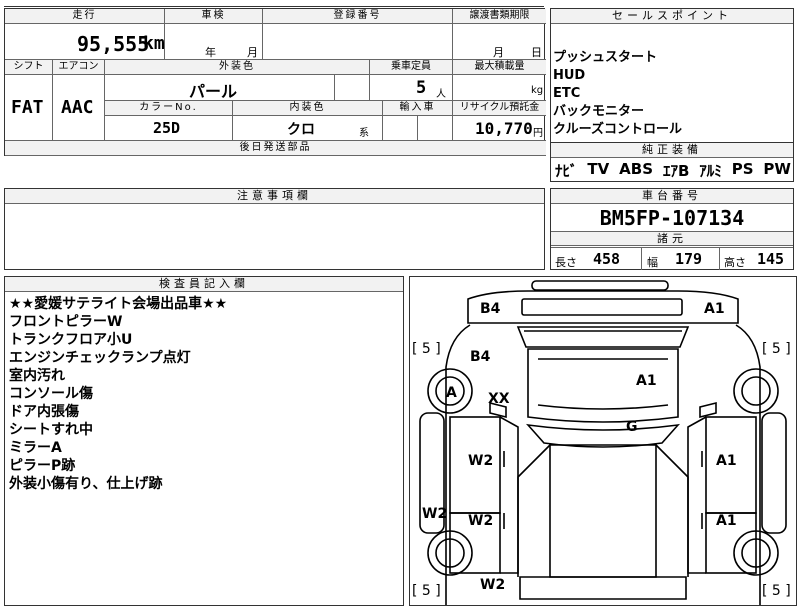  What do you see at coordinates (154, 43) in the screenshot?
I see `mileage-unit: km` at bounding box center [154, 43].